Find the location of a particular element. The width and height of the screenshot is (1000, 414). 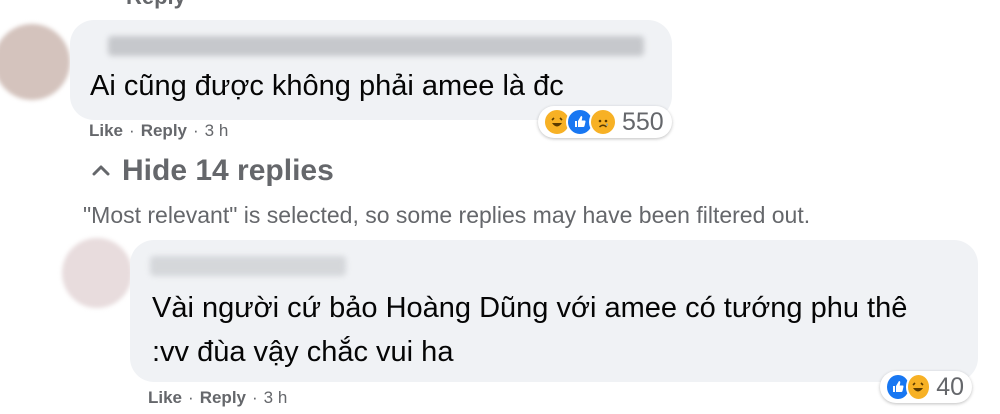

reaction-summary: 550 is located at coordinates (605, 122).